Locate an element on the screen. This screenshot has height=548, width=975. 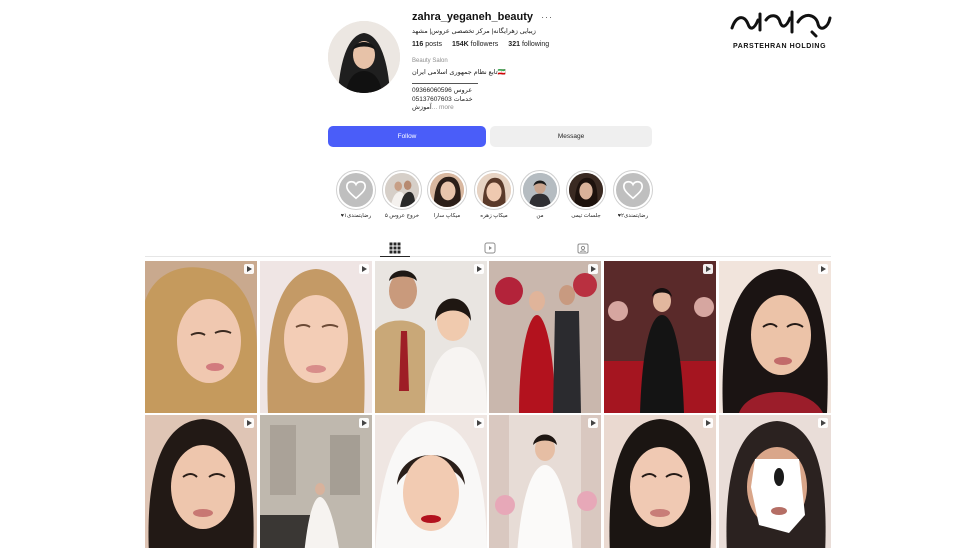
highlight-item: میکاپ زهره is located at coordinates (494, 194).